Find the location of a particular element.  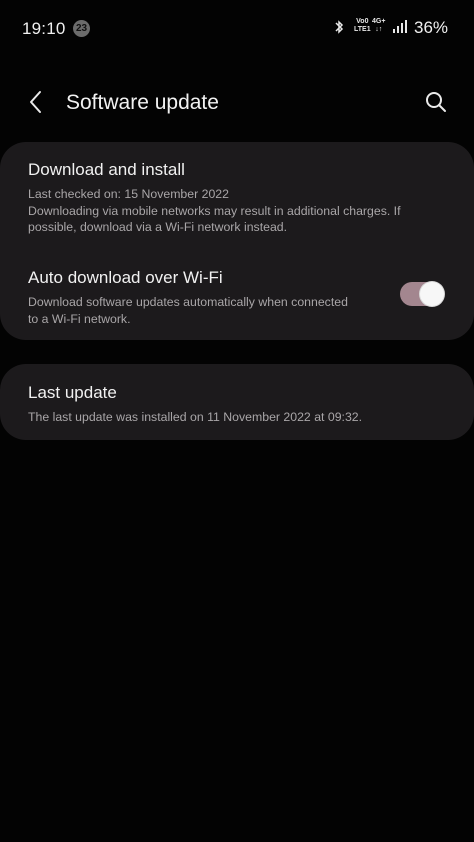

search-button is located at coordinates (436, 104).